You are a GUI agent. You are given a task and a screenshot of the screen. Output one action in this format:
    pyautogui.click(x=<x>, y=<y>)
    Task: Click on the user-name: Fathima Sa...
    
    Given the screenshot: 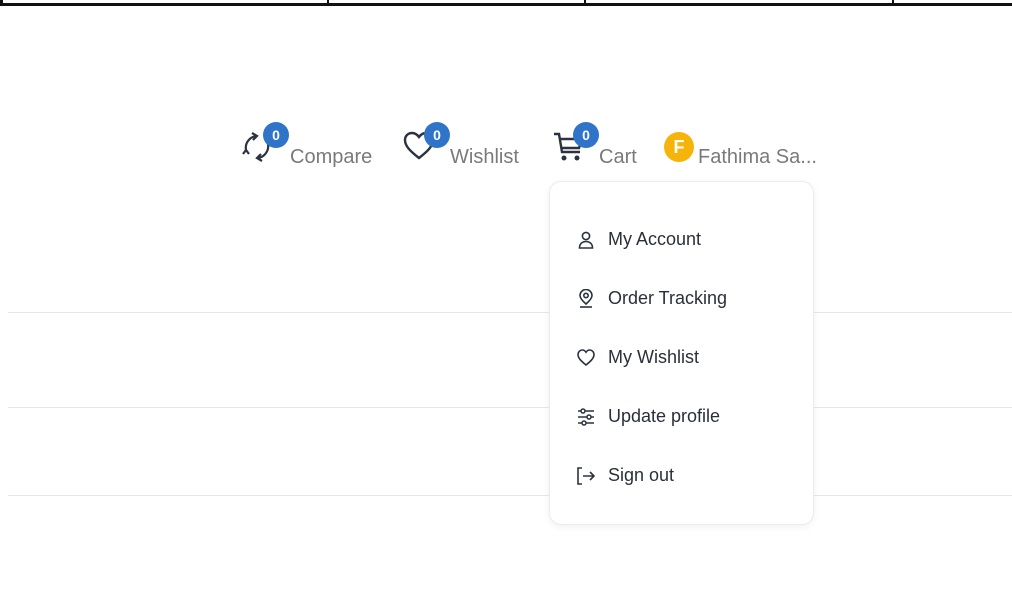 What is the action you would take?
    pyautogui.click(x=757, y=157)
    